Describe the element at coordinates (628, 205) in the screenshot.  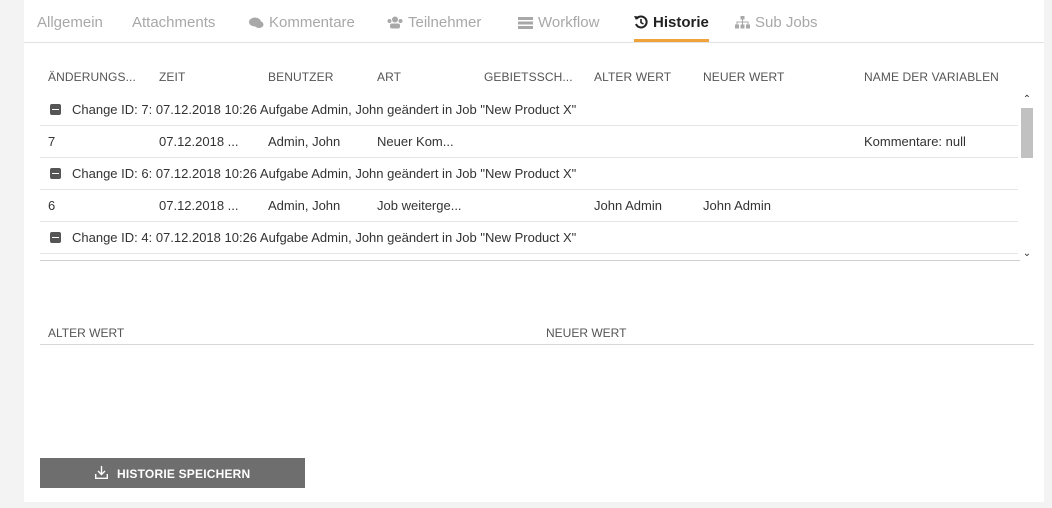
I see `cell-alter-wert: John Admin` at that location.